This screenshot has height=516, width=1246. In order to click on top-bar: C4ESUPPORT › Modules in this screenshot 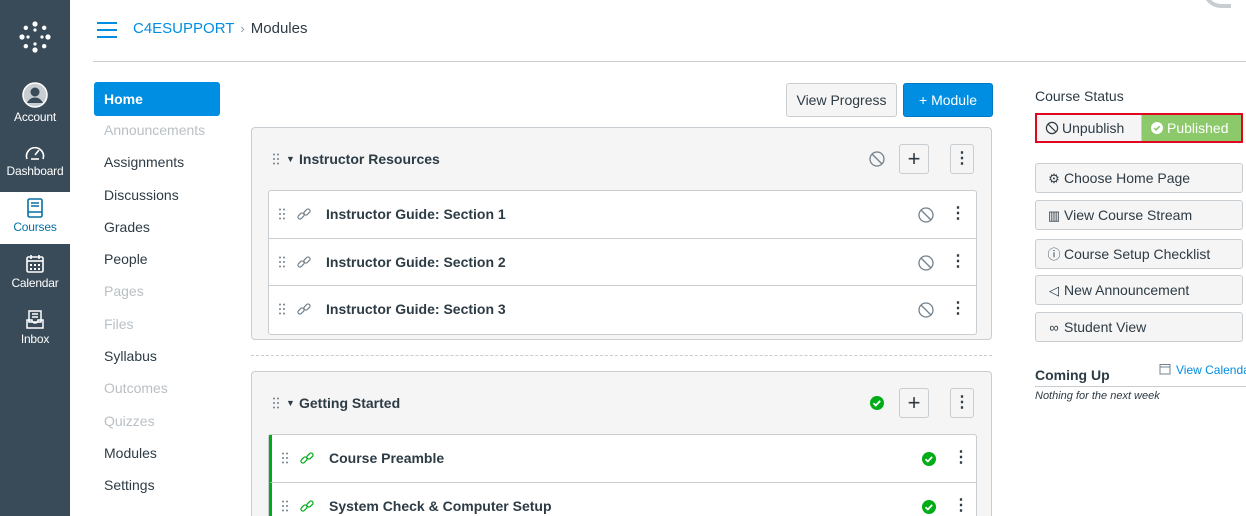, I will do `click(658, 31)`.